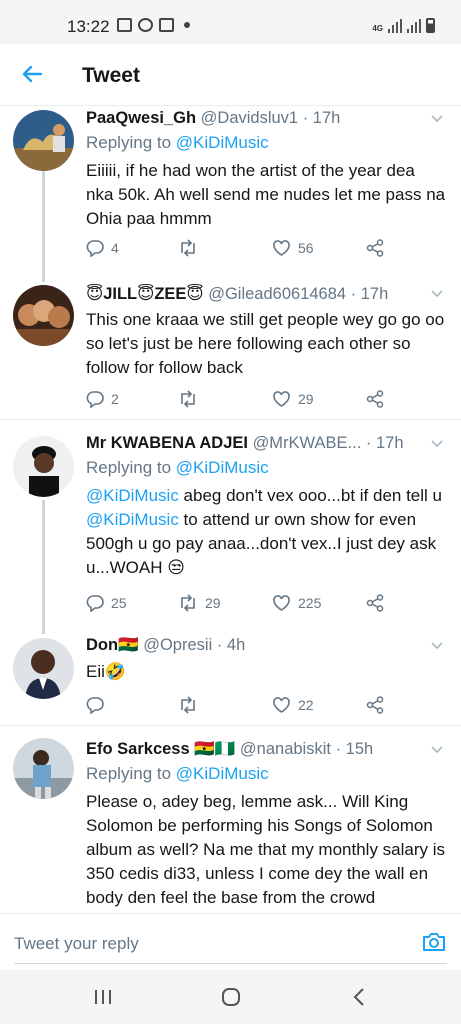  What do you see at coordinates (115, 399) in the screenshot?
I see `reply-count: 2` at bounding box center [115, 399].